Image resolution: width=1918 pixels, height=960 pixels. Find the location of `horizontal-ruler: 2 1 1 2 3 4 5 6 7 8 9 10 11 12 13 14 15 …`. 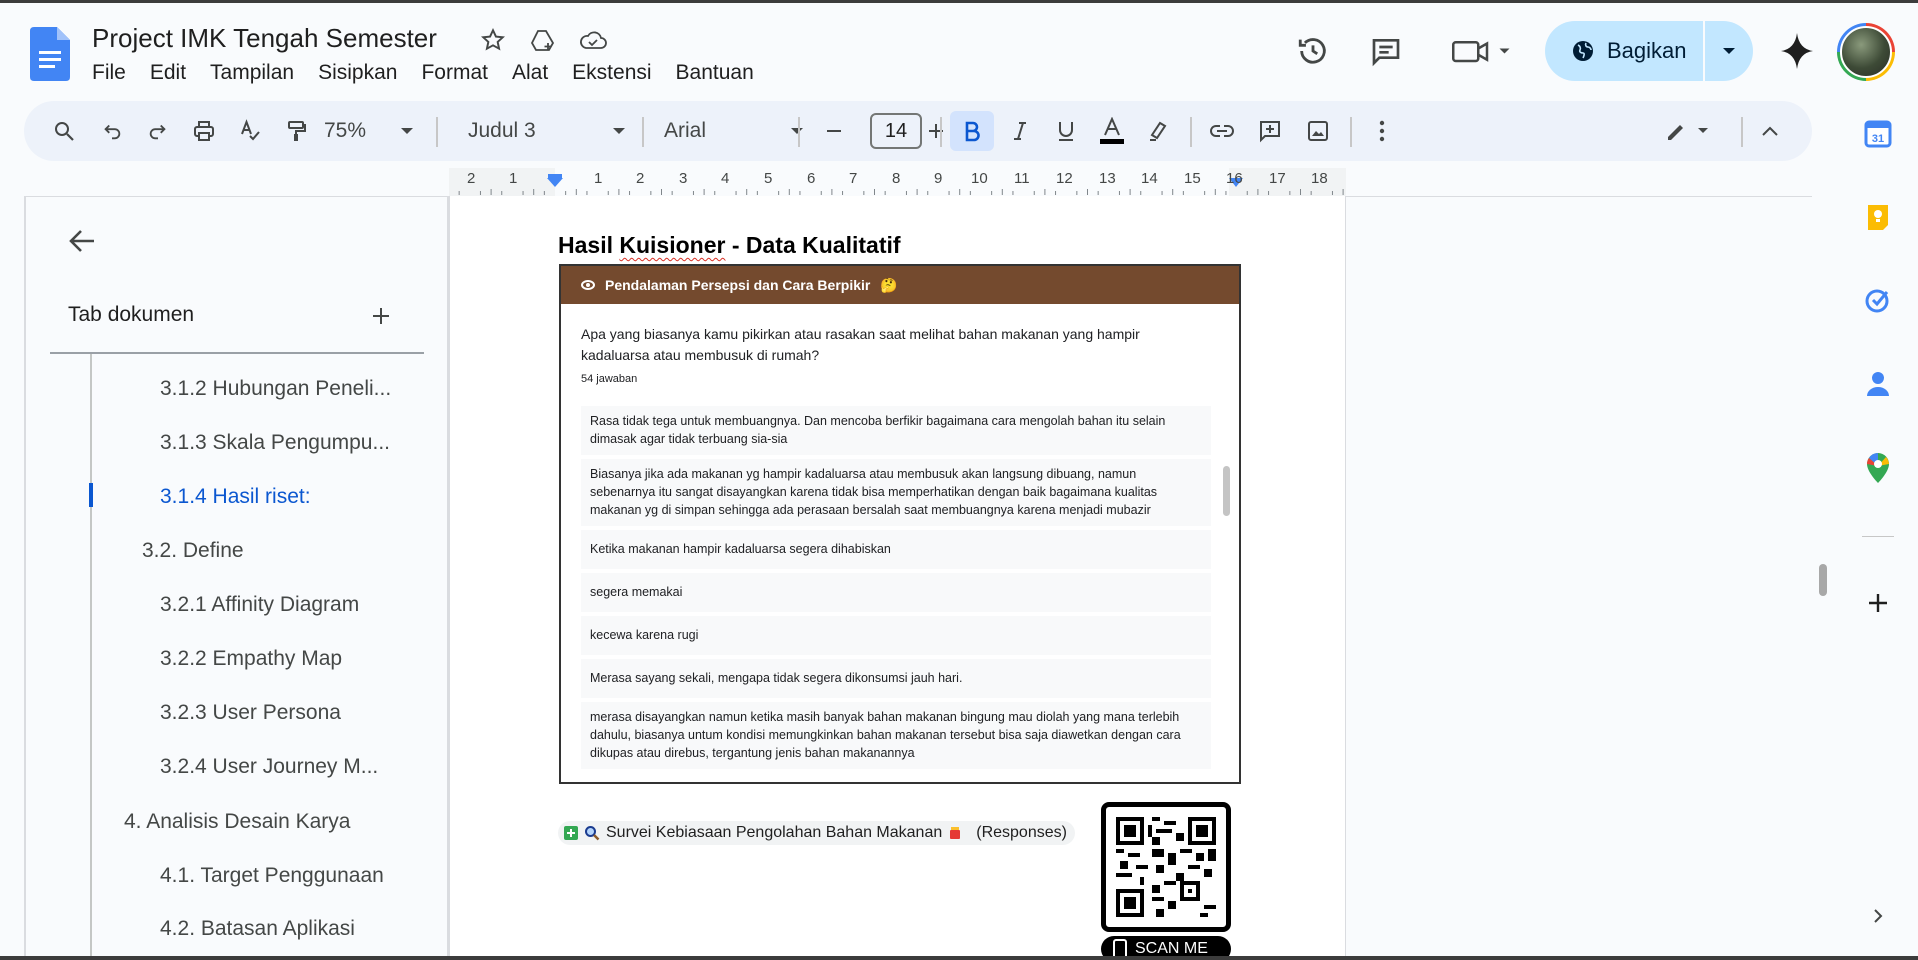

horizontal-ruler: 2 1 1 2 3 4 5 6 7 8 9 10 11 12 13 14 15 … is located at coordinates (897, 182).